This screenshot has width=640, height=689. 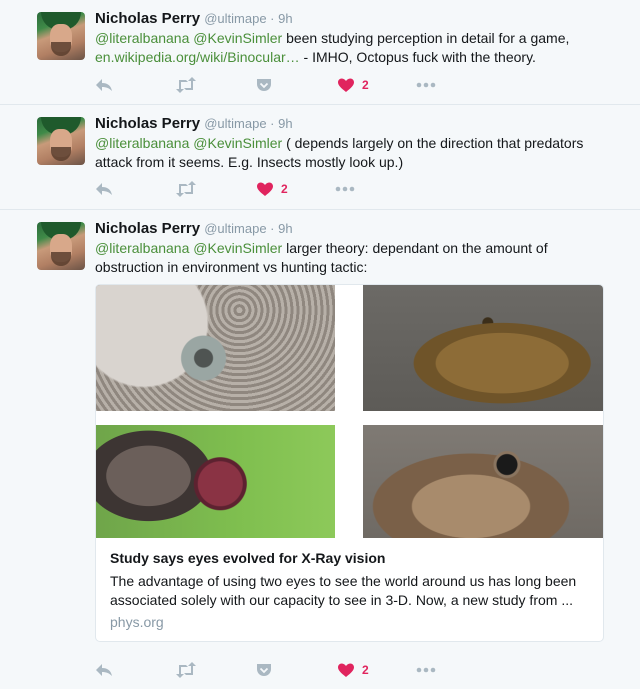 What do you see at coordinates (137, 622) in the screenshot?
I see `card-domain: phys.org` at bounding box center [137, 622].